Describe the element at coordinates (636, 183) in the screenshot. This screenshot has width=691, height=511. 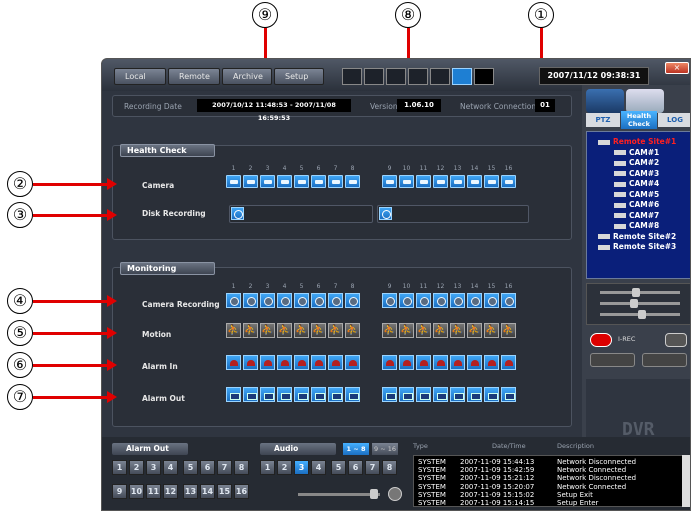
I see `tree-camera-item: CAM#4` at that location.